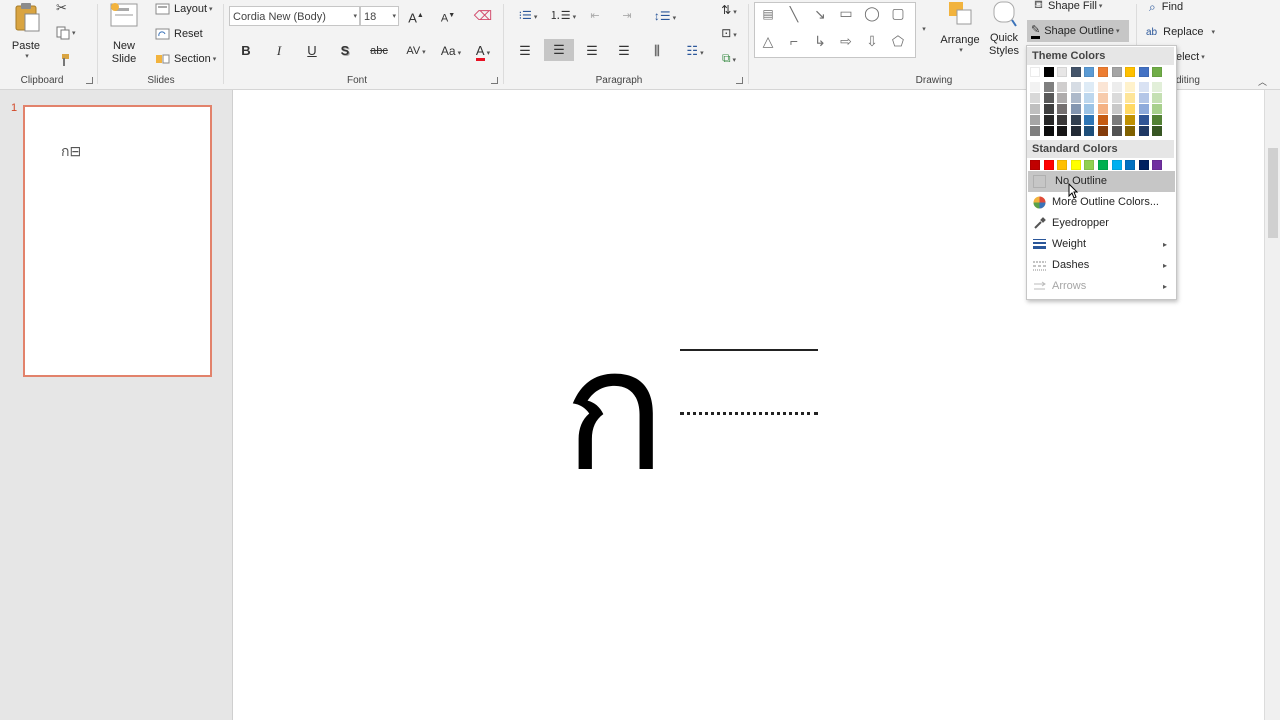  Describe the element at coordinates (749, 413) in the screenshot. I see `dotted-line-shape` at that location.